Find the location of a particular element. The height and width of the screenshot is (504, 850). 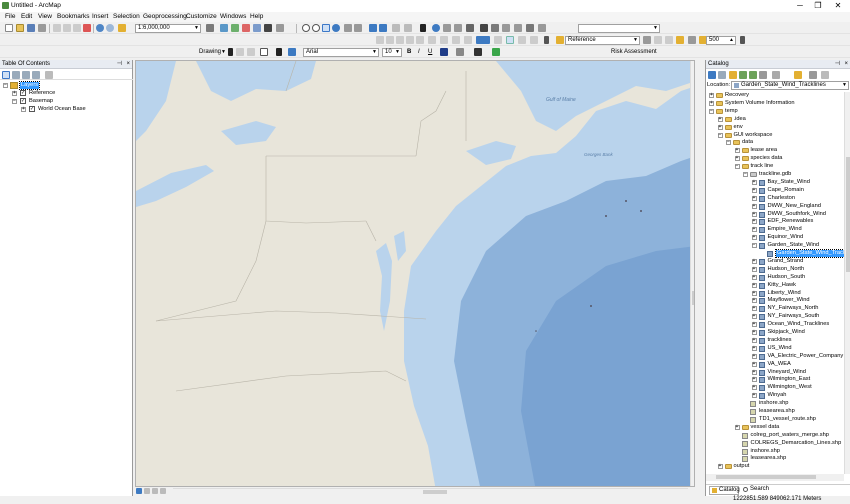

catalog-tree-item: + VA_WEA is located at coordinates (775, 365).